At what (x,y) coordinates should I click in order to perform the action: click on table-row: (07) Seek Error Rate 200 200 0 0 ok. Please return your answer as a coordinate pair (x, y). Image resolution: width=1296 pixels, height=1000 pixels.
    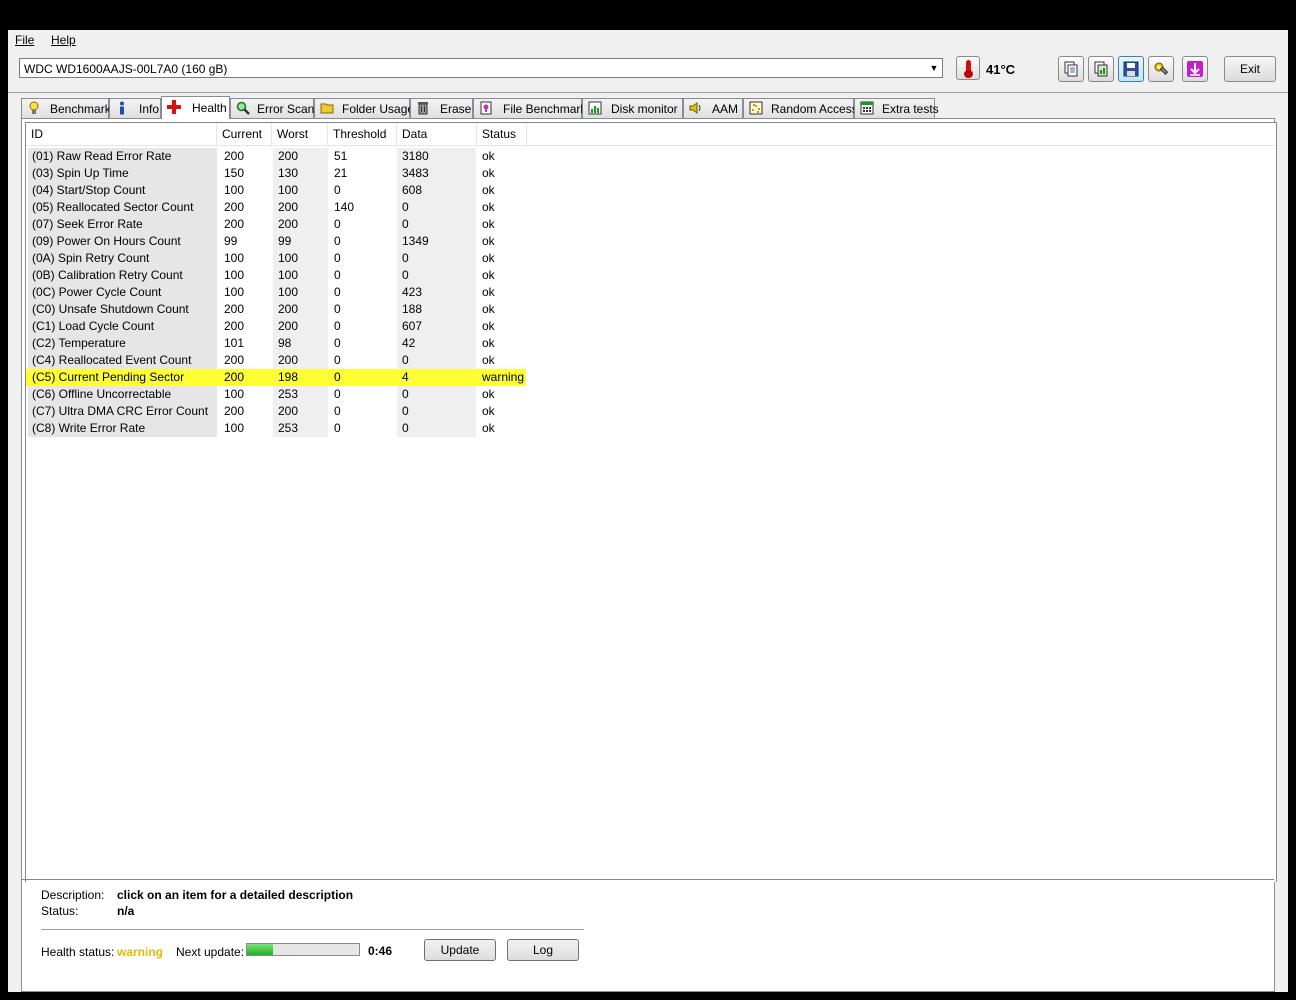
    Looking at the image, I should click on (276, 224).